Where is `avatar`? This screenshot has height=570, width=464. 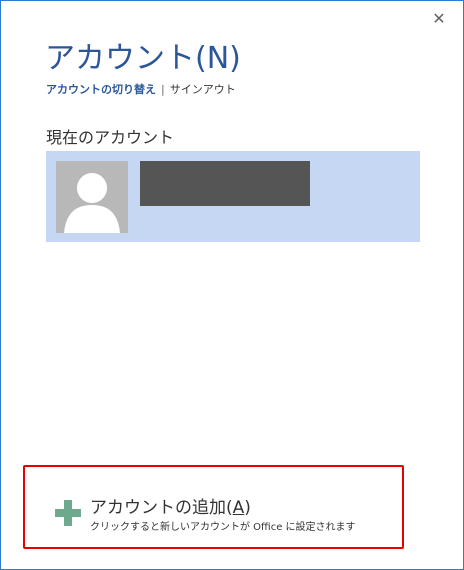 avatar is located at coordinates (92, 197).